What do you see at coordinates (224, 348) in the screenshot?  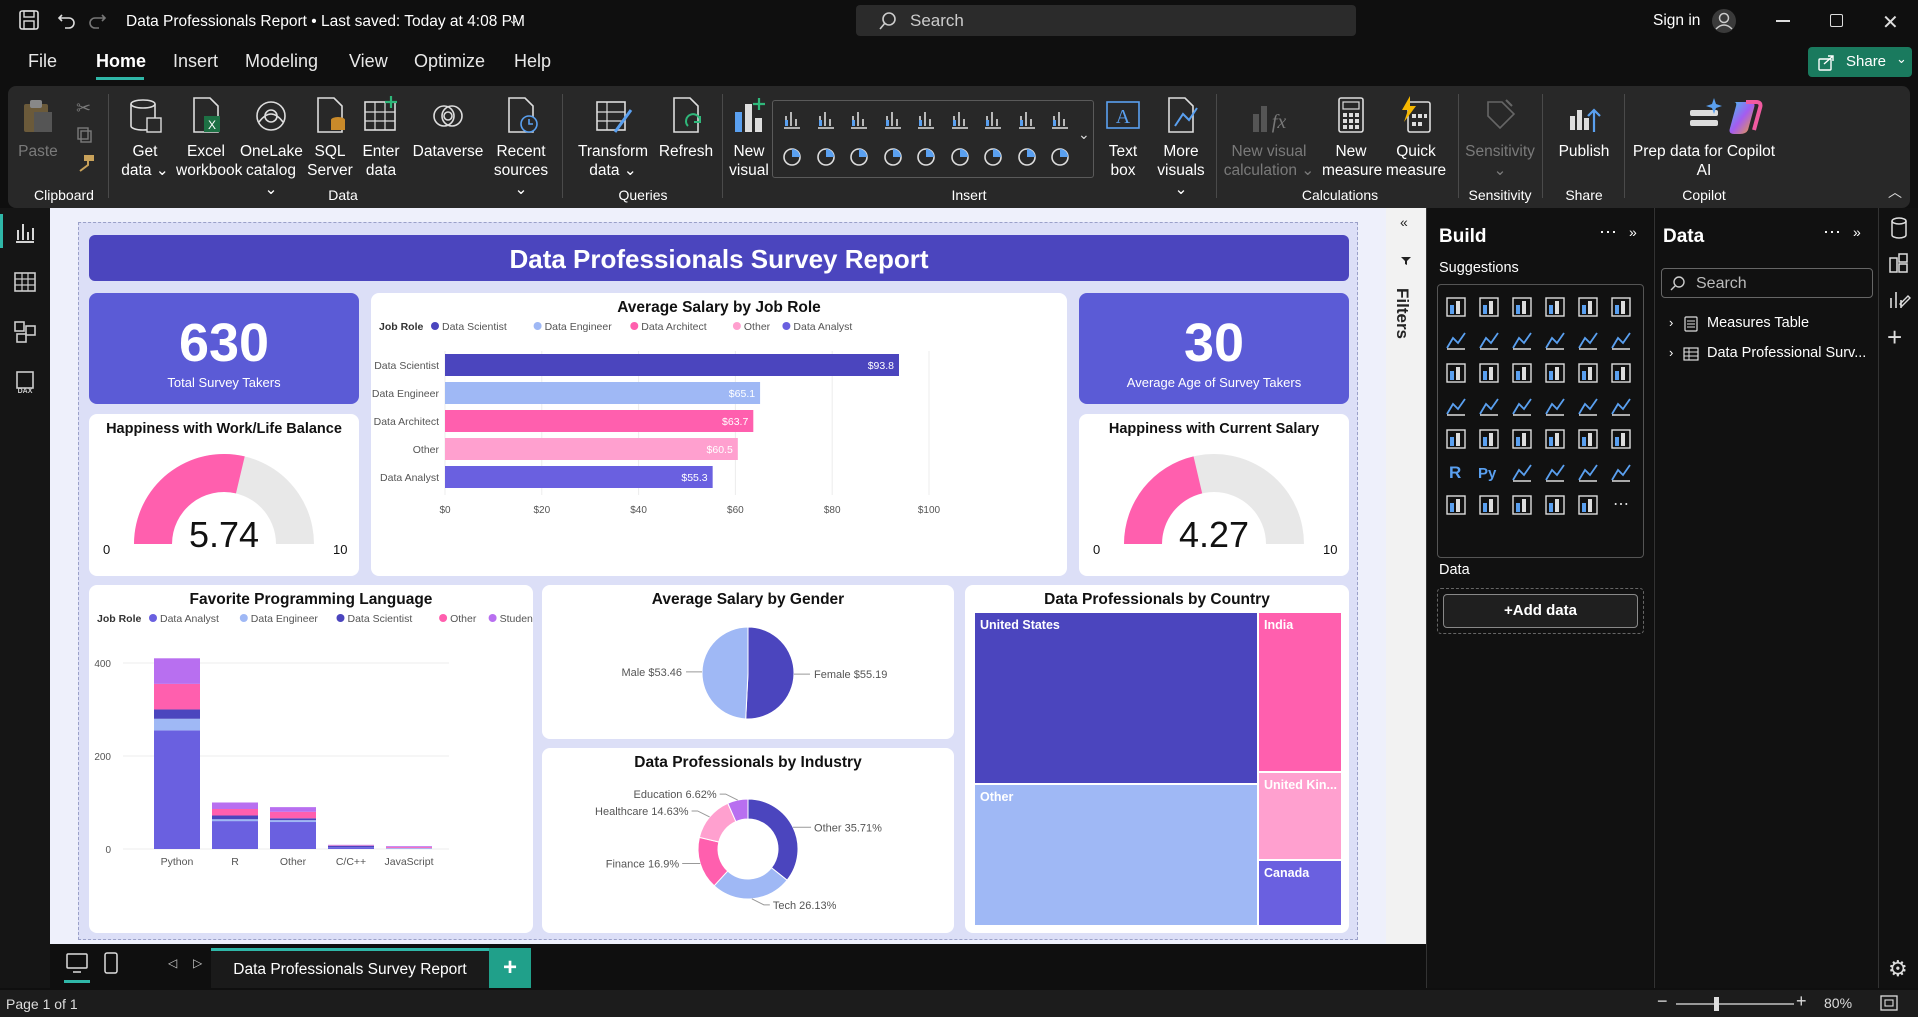 I see `kpi-total-survey-takers: 630 Total Survey Takers` at bounding box center [224, 348].